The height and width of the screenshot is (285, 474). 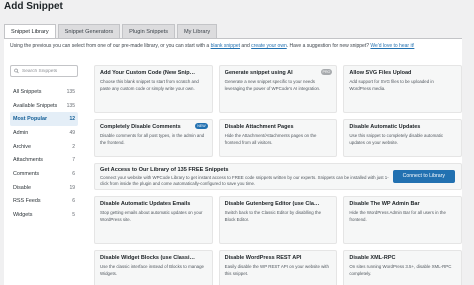 What do you see at coordinates (27, 91) in the screenshot?
I see `category-label: All Snippets` at bounding box center [27, 91].